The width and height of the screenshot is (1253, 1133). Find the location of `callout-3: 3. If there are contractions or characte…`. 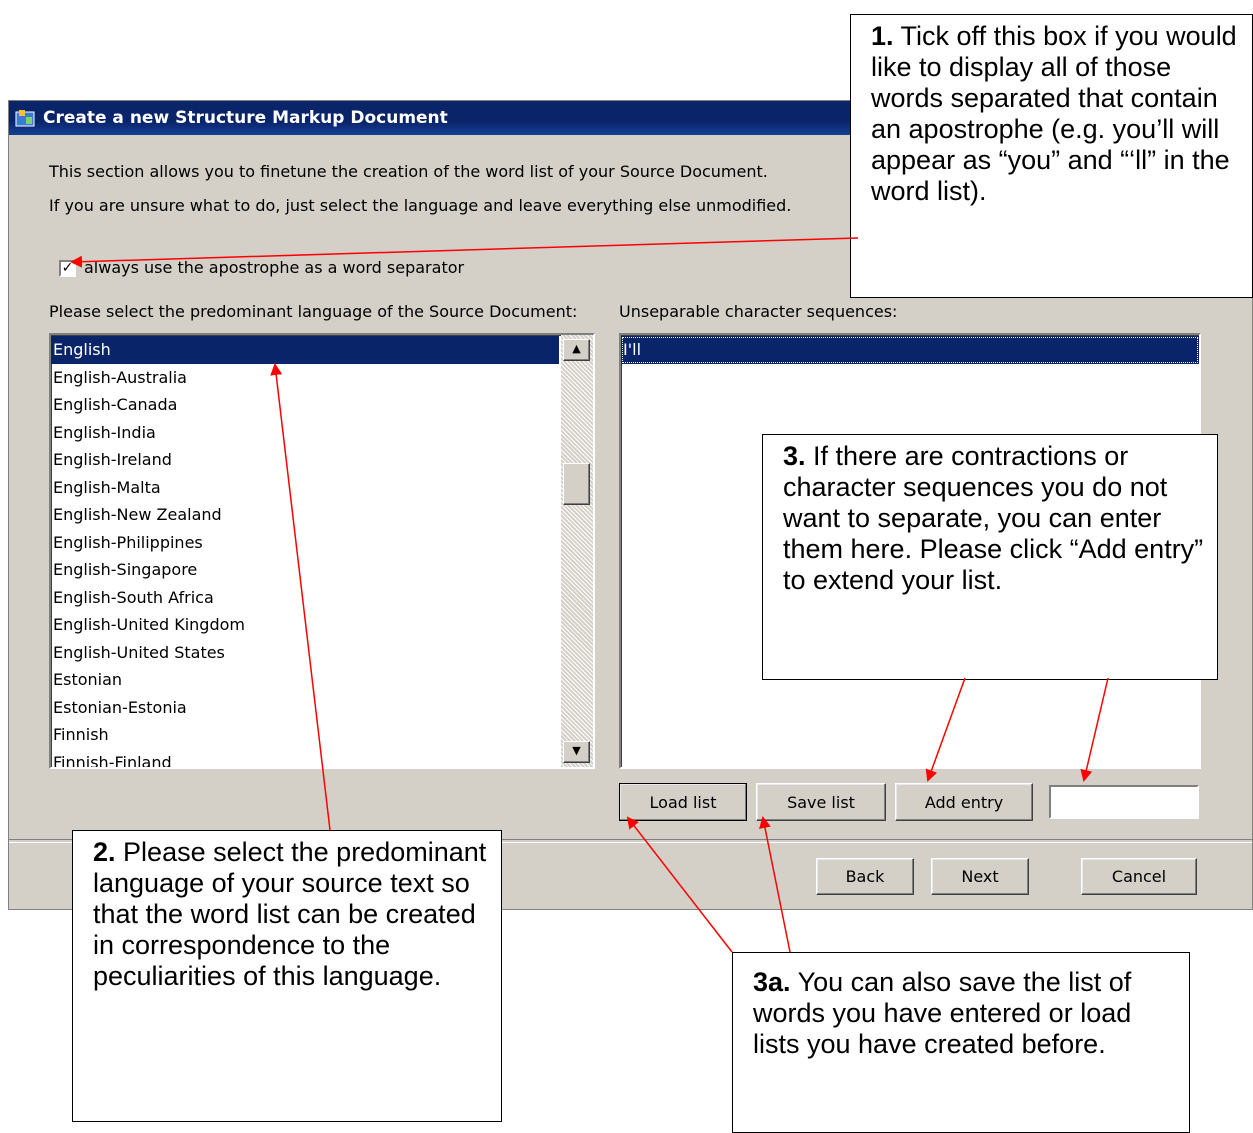

callout-3: 3. If there are contractions or characte… is located at coordinates (990, 557).